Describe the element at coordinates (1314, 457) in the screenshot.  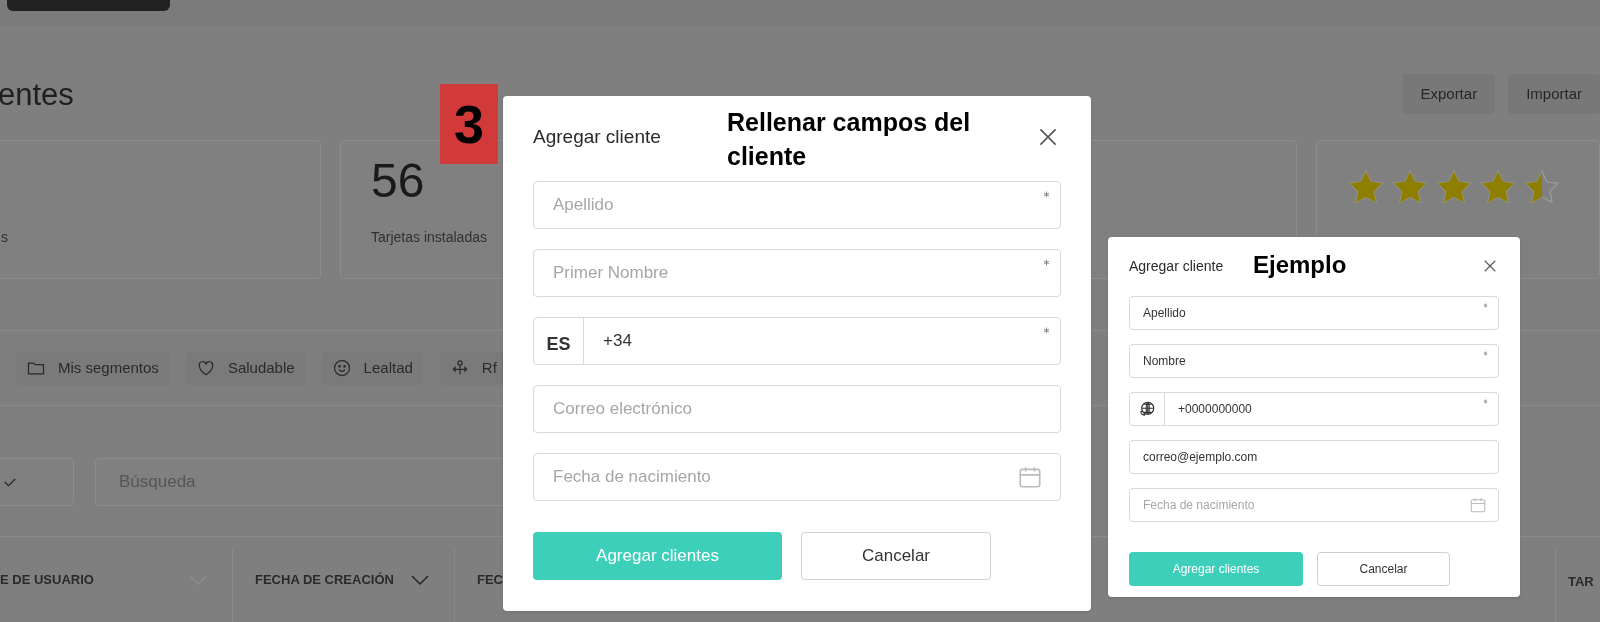
I see `text-field: correo@ejemplo.com` at that location.